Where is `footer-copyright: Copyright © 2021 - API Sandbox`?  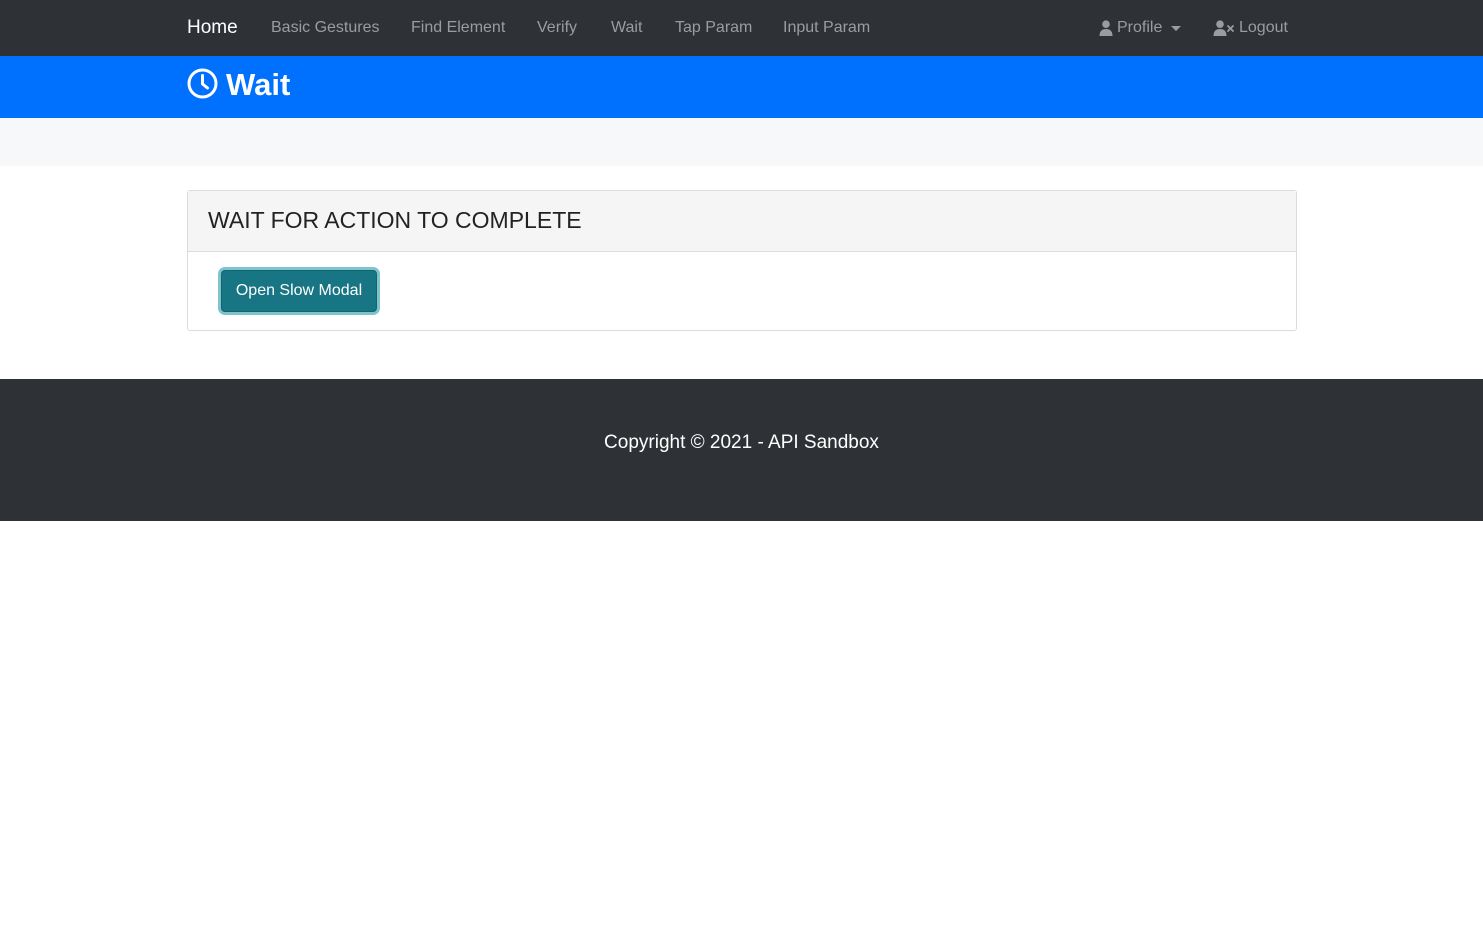
footer-copyright: Copyright © 2021 - API Sandbox is located at coordinates (741, 442).